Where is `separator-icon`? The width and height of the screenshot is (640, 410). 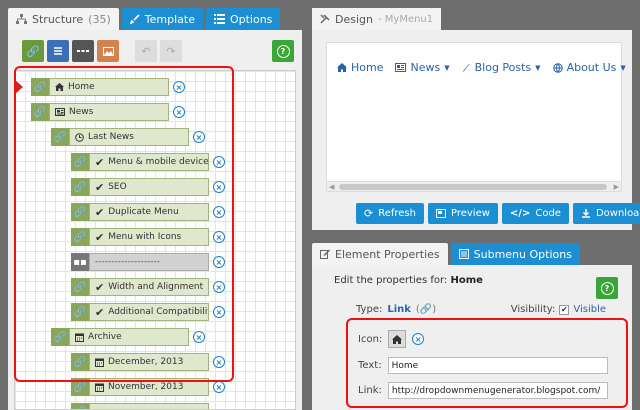 separator-icon is located at coordinates (83, 51).